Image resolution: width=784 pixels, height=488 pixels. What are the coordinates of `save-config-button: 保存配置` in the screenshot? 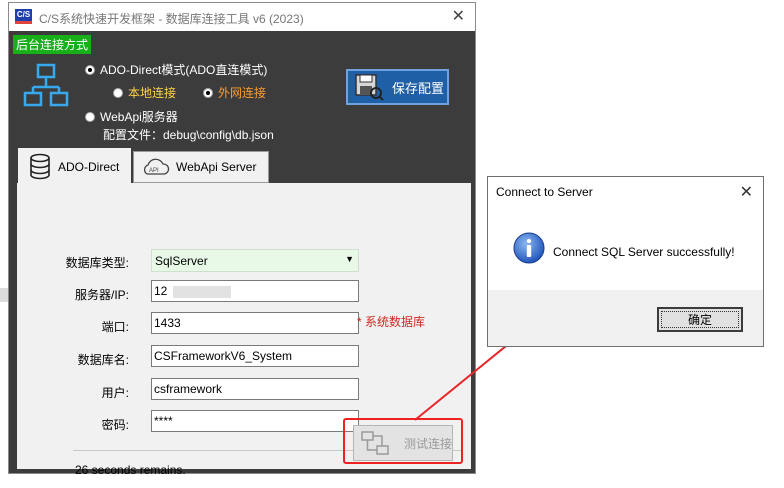 It's located at (397, 87).